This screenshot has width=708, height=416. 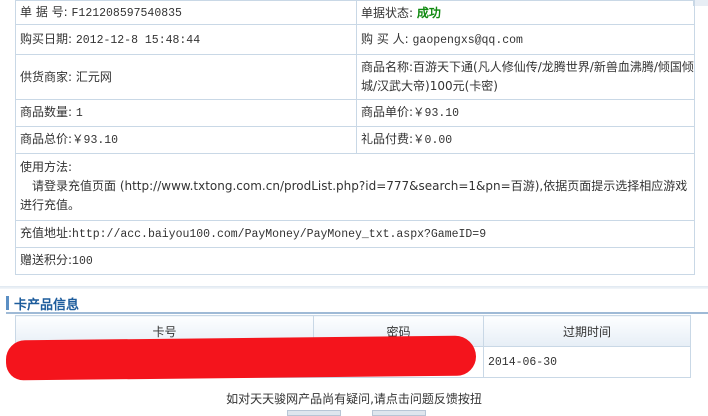 I want to click on card-section-title: 卡产品信息, so click(x=47, y=305).